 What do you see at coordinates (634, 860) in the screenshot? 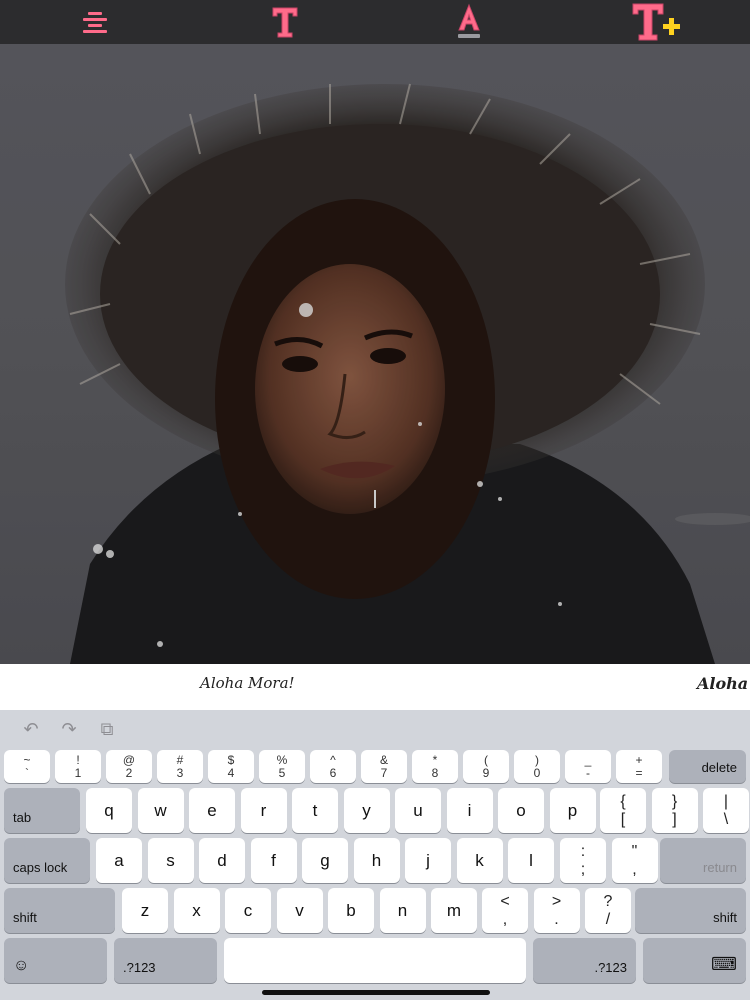
I see `key-,: ",` at bounding box center [634, 860].